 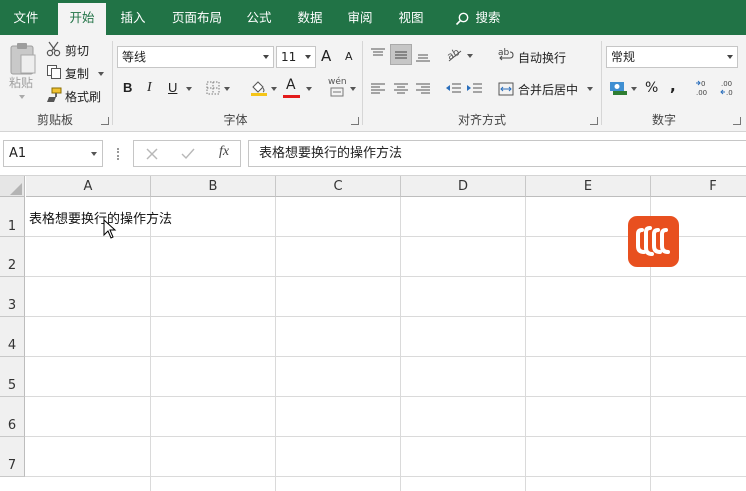 I want to click on font-dialog-launcher, so click(x=355, y=121).